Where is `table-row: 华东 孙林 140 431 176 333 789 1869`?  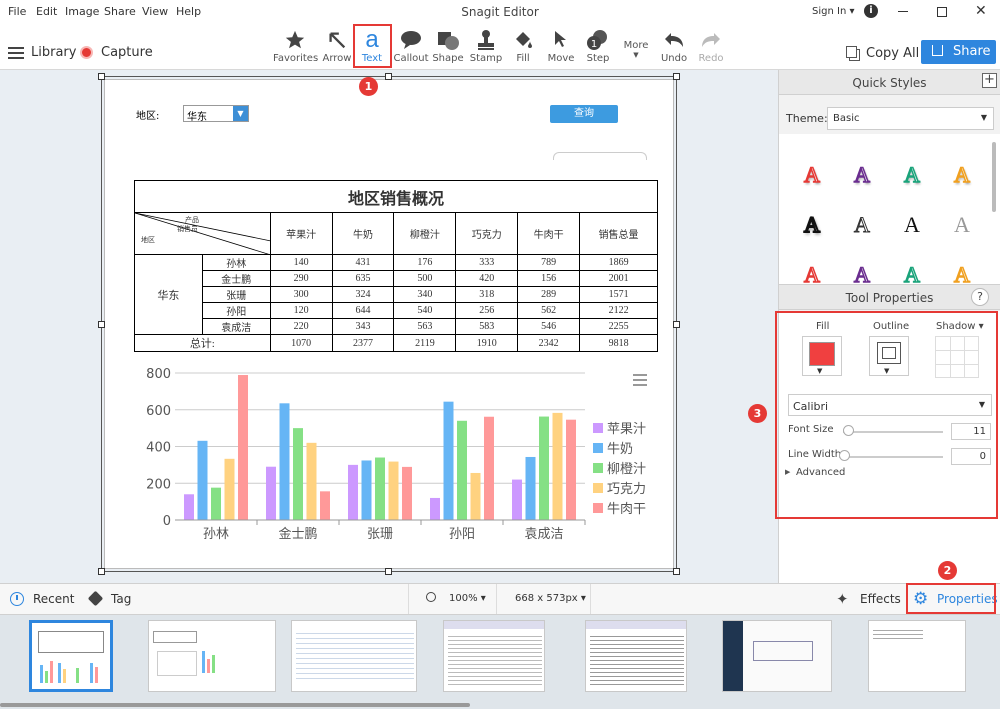
table-row: 华东 孙林 140 431 176 333 789 1869 is located at coordinates (396, 294).